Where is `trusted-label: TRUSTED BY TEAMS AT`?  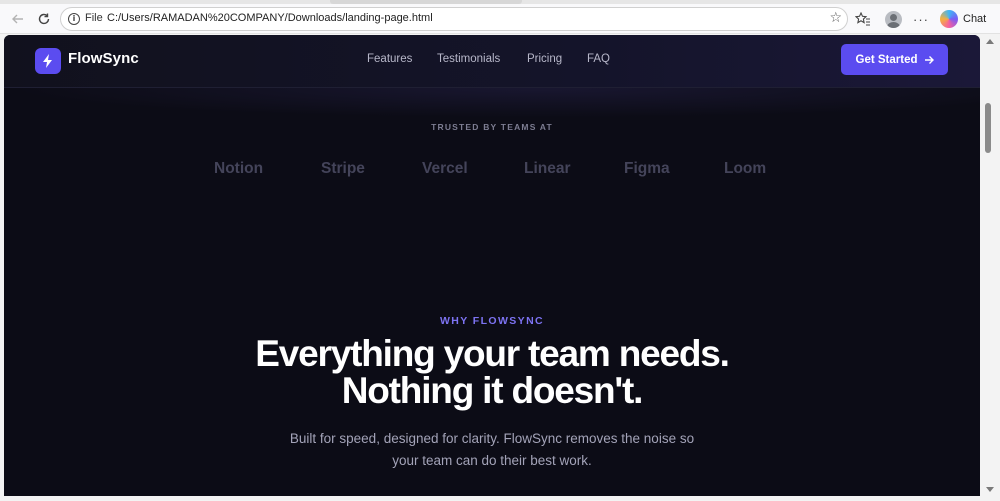 trusted-label: TRUSTED BY TEAMS AT is located at coordinates (492, 127).